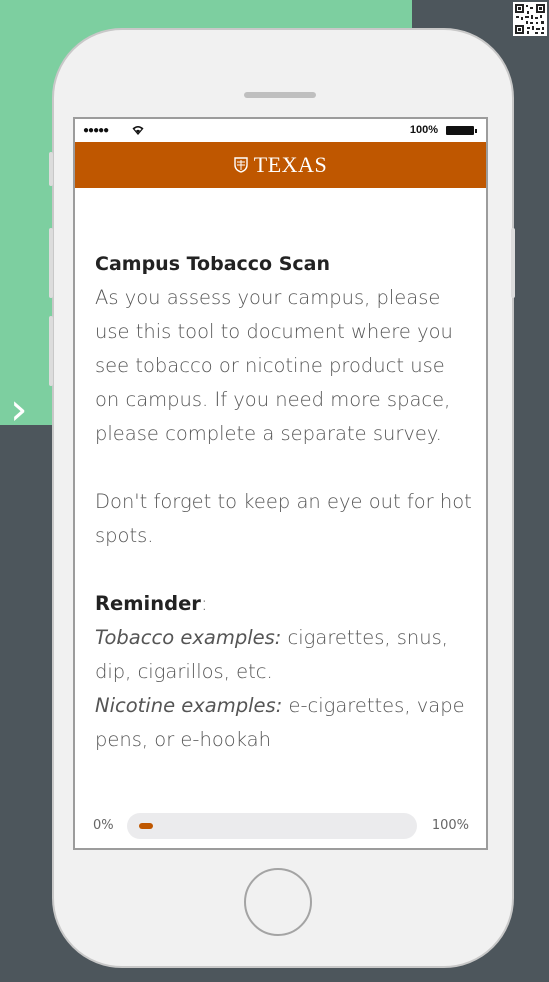 This screenshot has width=549, height=982. I want to click on progress-fill, so click(146, 826).